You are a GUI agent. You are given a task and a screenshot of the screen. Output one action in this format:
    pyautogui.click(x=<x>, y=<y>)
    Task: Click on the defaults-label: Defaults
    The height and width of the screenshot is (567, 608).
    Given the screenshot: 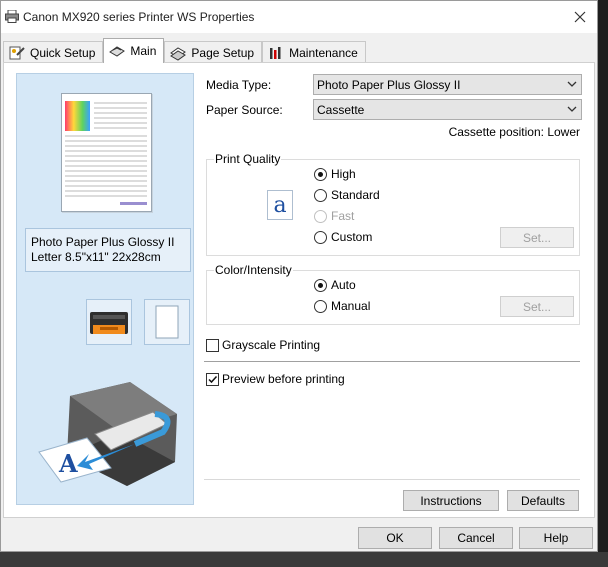 What is the action you would take?
    pyautogui.click(x=543, y=500)
    